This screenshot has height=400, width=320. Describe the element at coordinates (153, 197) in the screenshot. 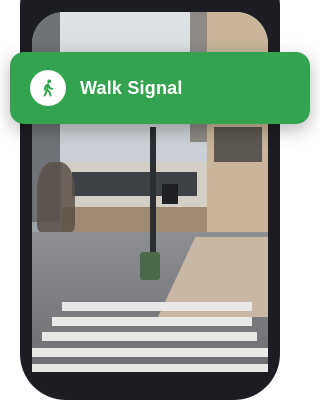

I see `signal-pole` at that location.